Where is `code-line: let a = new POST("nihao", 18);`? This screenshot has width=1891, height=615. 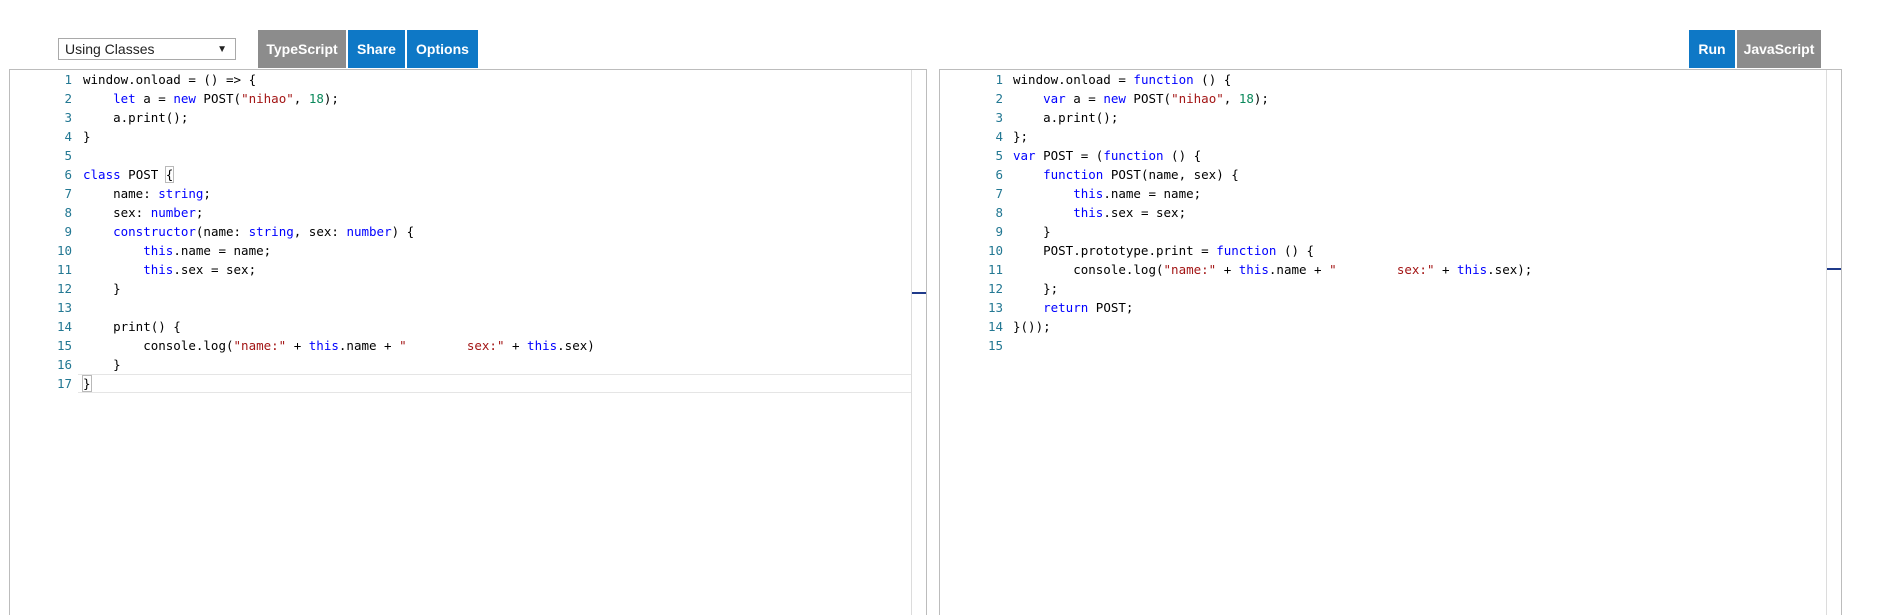 code-line: let a = new POST("nihao", 18); is located at coordinates (226, 98).